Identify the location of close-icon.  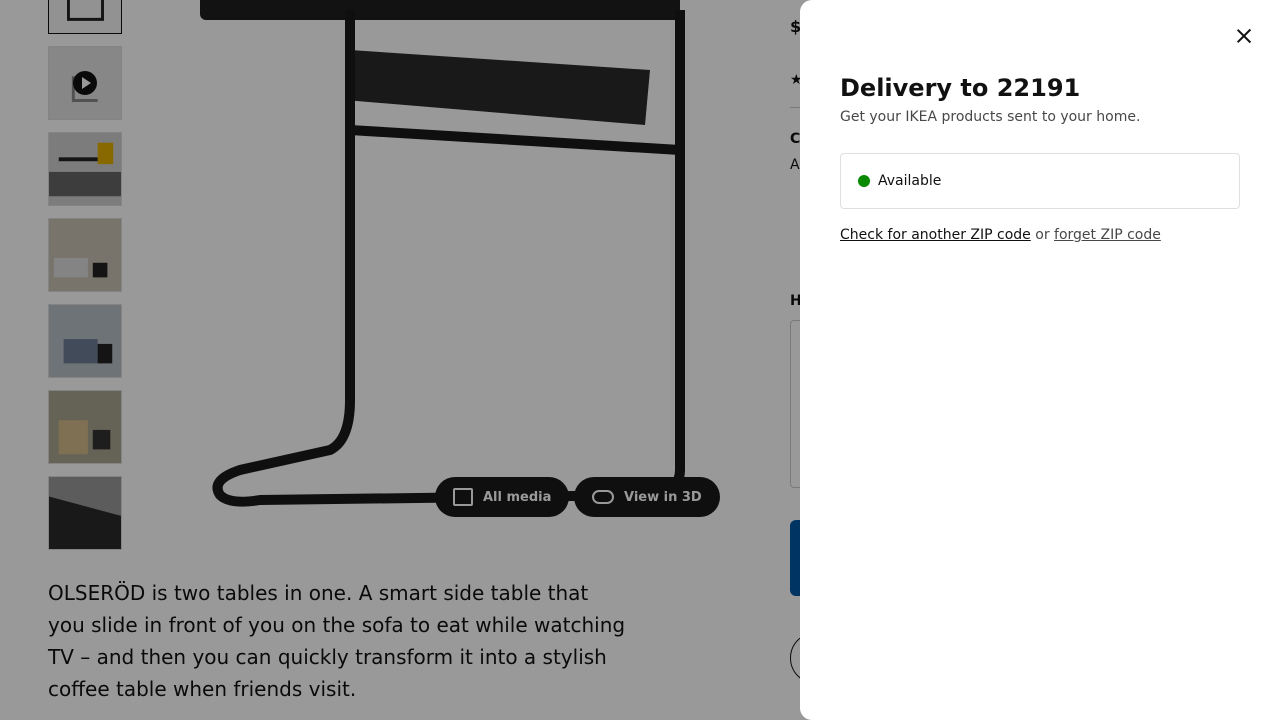
(1244, 36).